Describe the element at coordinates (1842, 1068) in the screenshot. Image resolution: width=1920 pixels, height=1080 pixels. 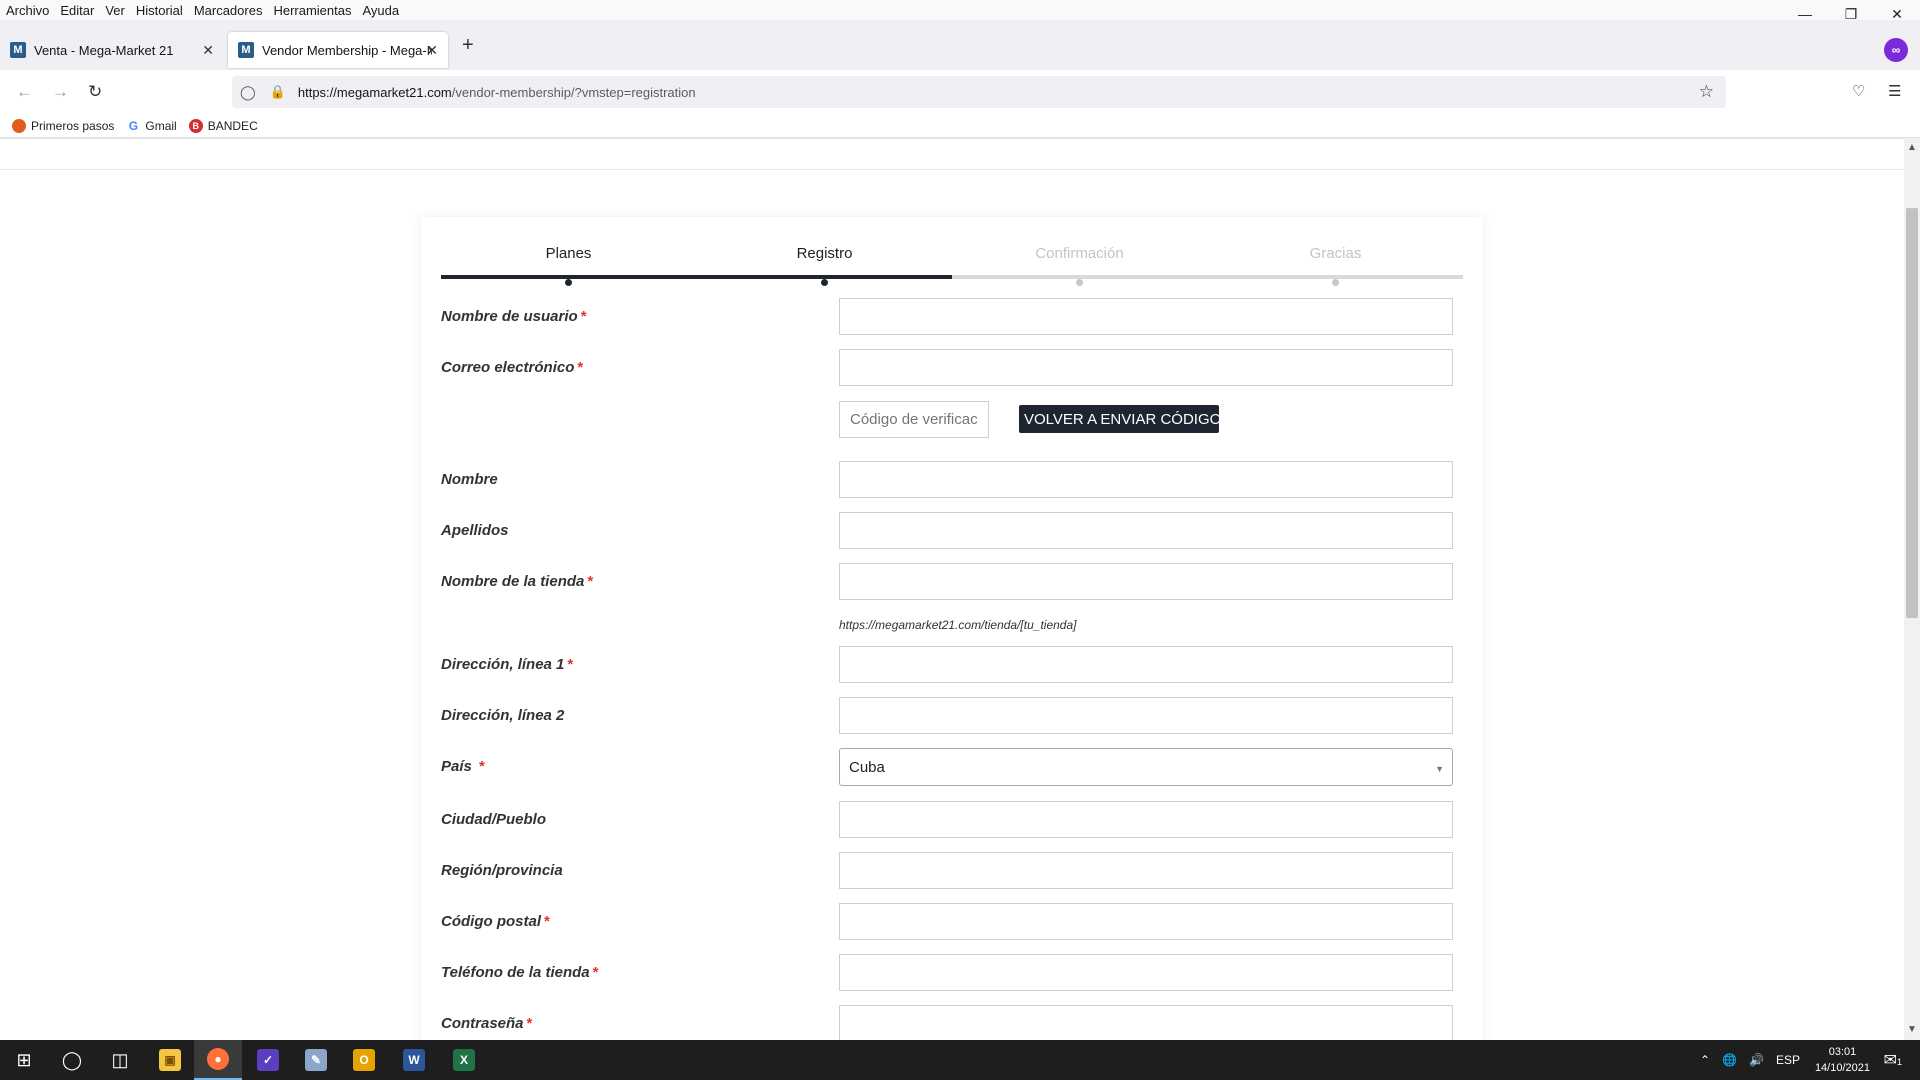
I see `clock-date: 14/10/2021` at that location.